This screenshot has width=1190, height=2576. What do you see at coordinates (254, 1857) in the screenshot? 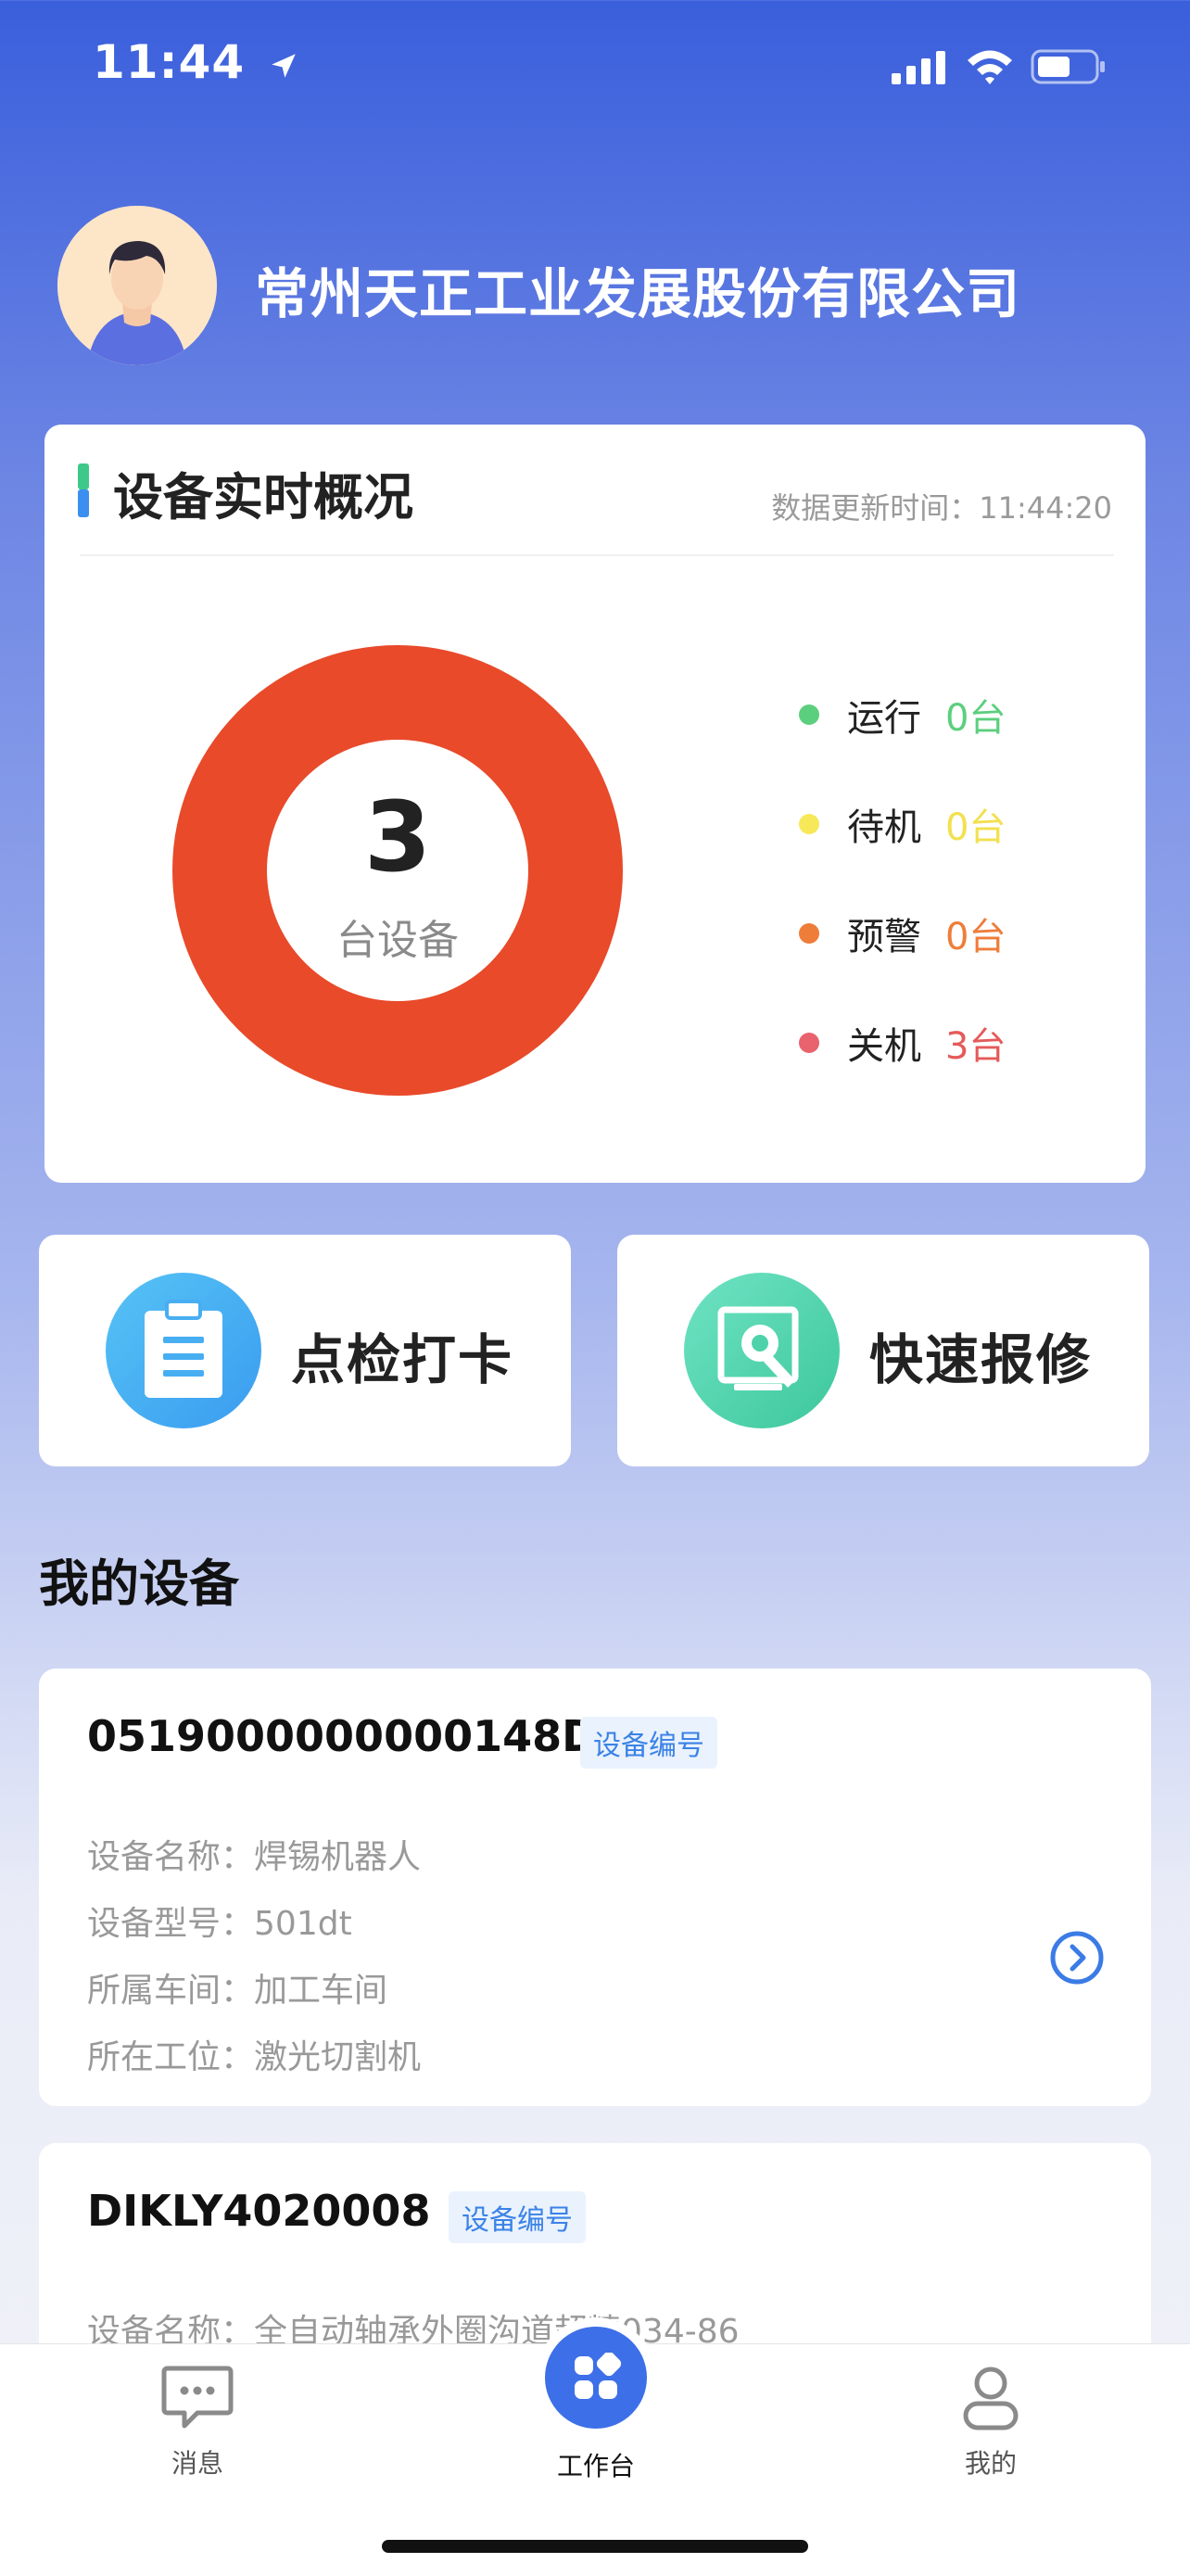
I see `device-name-row: 设备名称：焊锡机器人` at bounding box center [254, 1857].